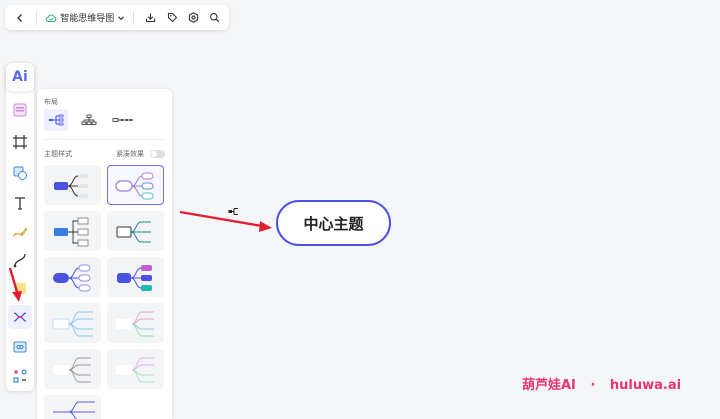  I want to click on annotation-arrow-to-node, so click(225, 221).